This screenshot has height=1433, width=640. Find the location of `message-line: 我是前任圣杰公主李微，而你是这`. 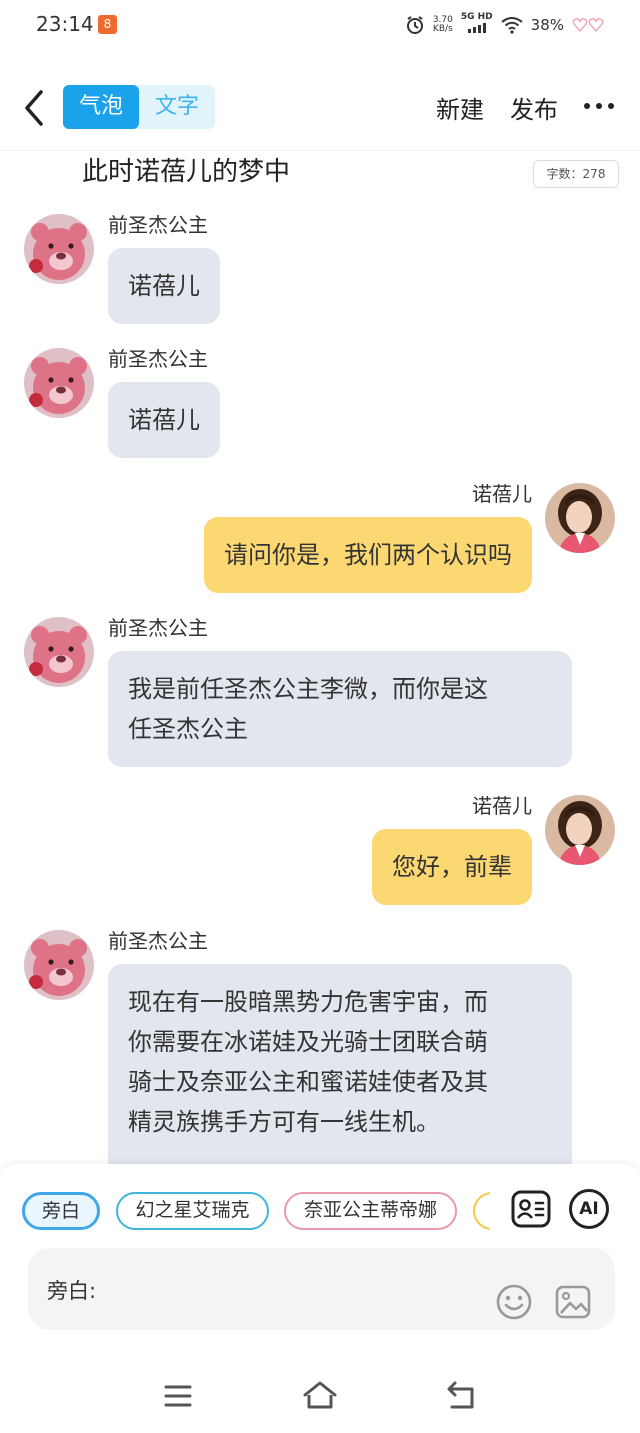

message-line: 我是前任圣杰公主李微，而你是这 is located at coordinates (308, 689).